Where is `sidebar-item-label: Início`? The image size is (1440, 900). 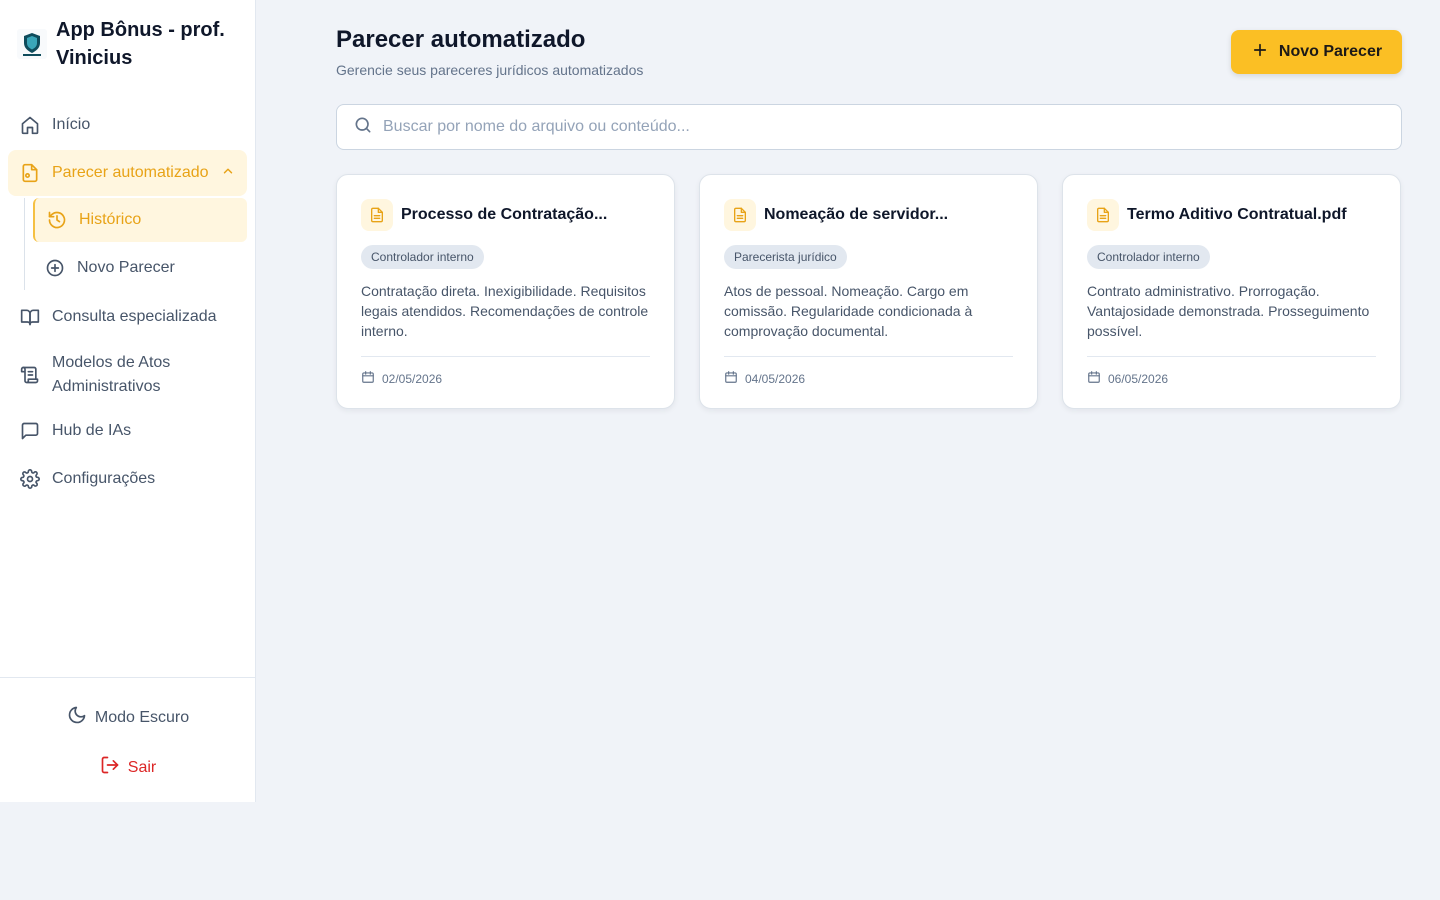
sidebar-item-label: Início is located at coordinates (71, 124).